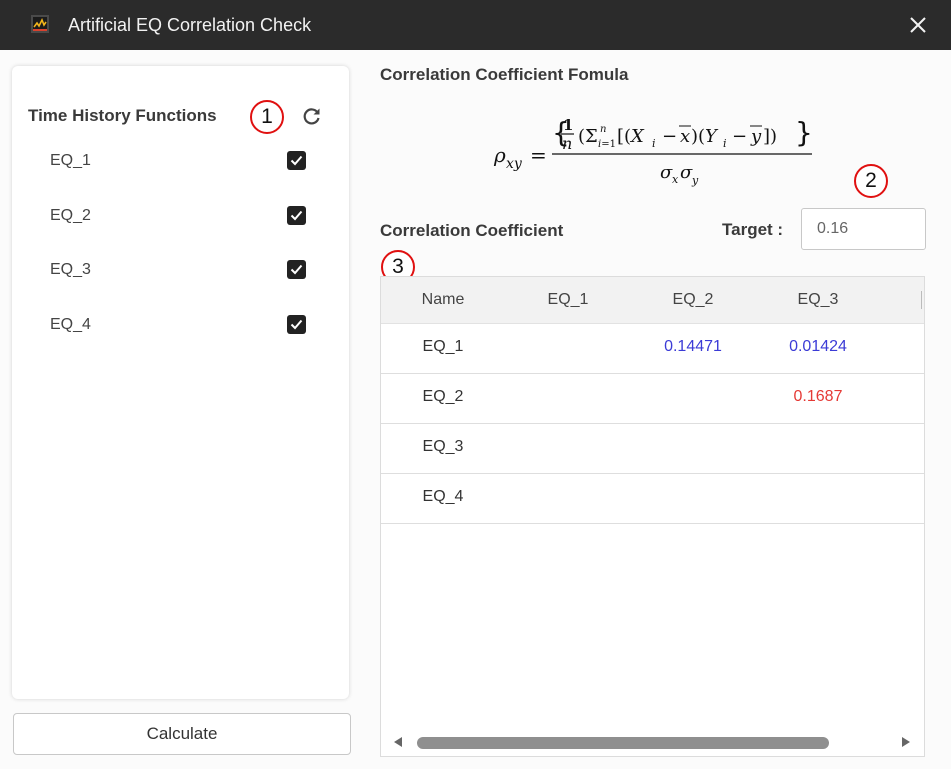  What do you see at coordinates (40, 24) in the screenshot?
I see `app-icon` at bounding box center [40, 24].